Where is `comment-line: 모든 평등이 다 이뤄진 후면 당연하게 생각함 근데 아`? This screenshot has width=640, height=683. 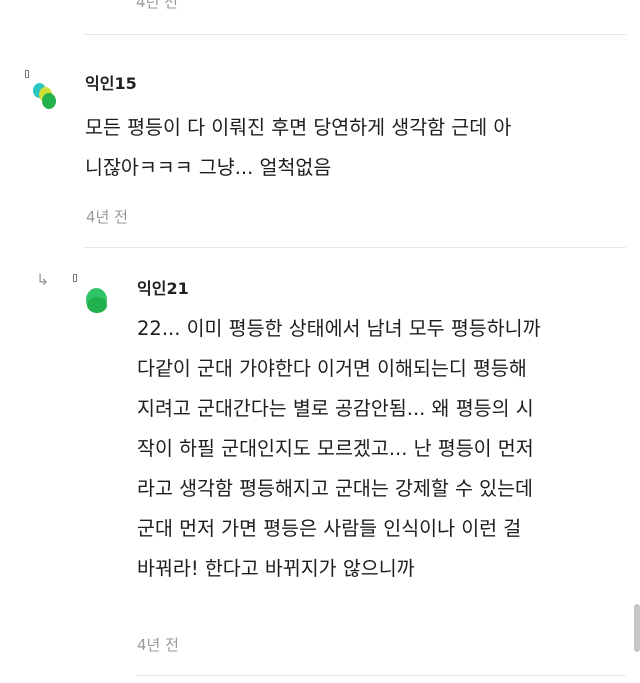 comment-line: 모든 평등이 다 이뤄진 후면 당연하게 생각함 근데 아 is located at coordinates (298, 127).